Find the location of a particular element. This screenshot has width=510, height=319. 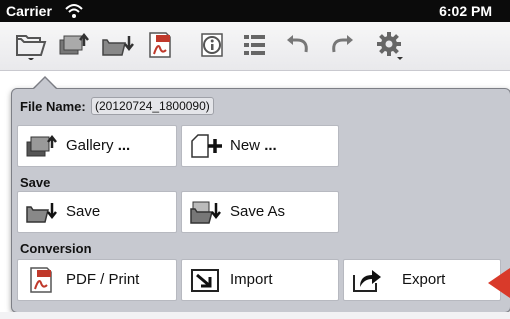

save-as-button: Save As is located at coordinates (260, 212).